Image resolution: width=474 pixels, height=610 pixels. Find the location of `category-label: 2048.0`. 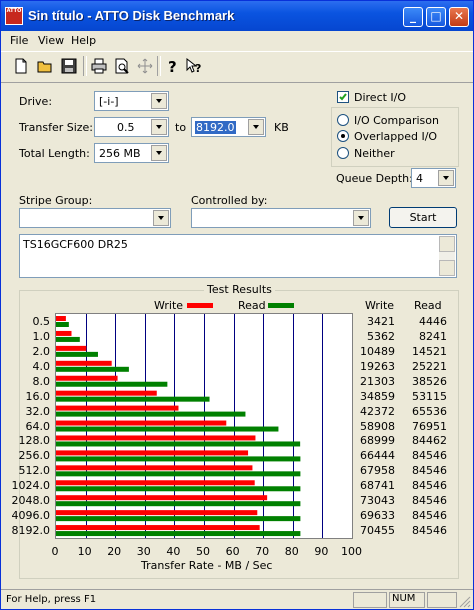

category-label: 2048.0 is located at coordinates (31, 501).